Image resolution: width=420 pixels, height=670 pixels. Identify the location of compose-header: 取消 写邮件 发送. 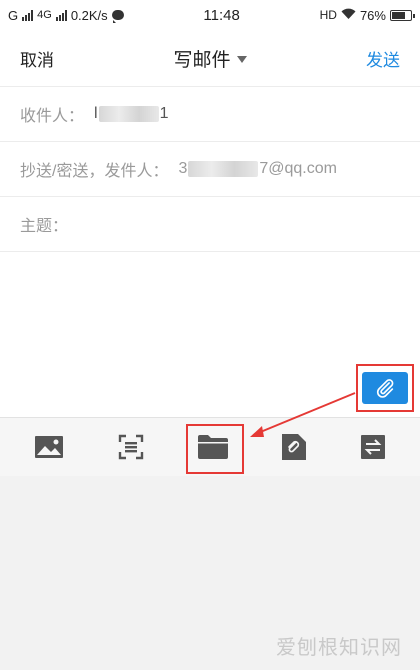
(210, 58).